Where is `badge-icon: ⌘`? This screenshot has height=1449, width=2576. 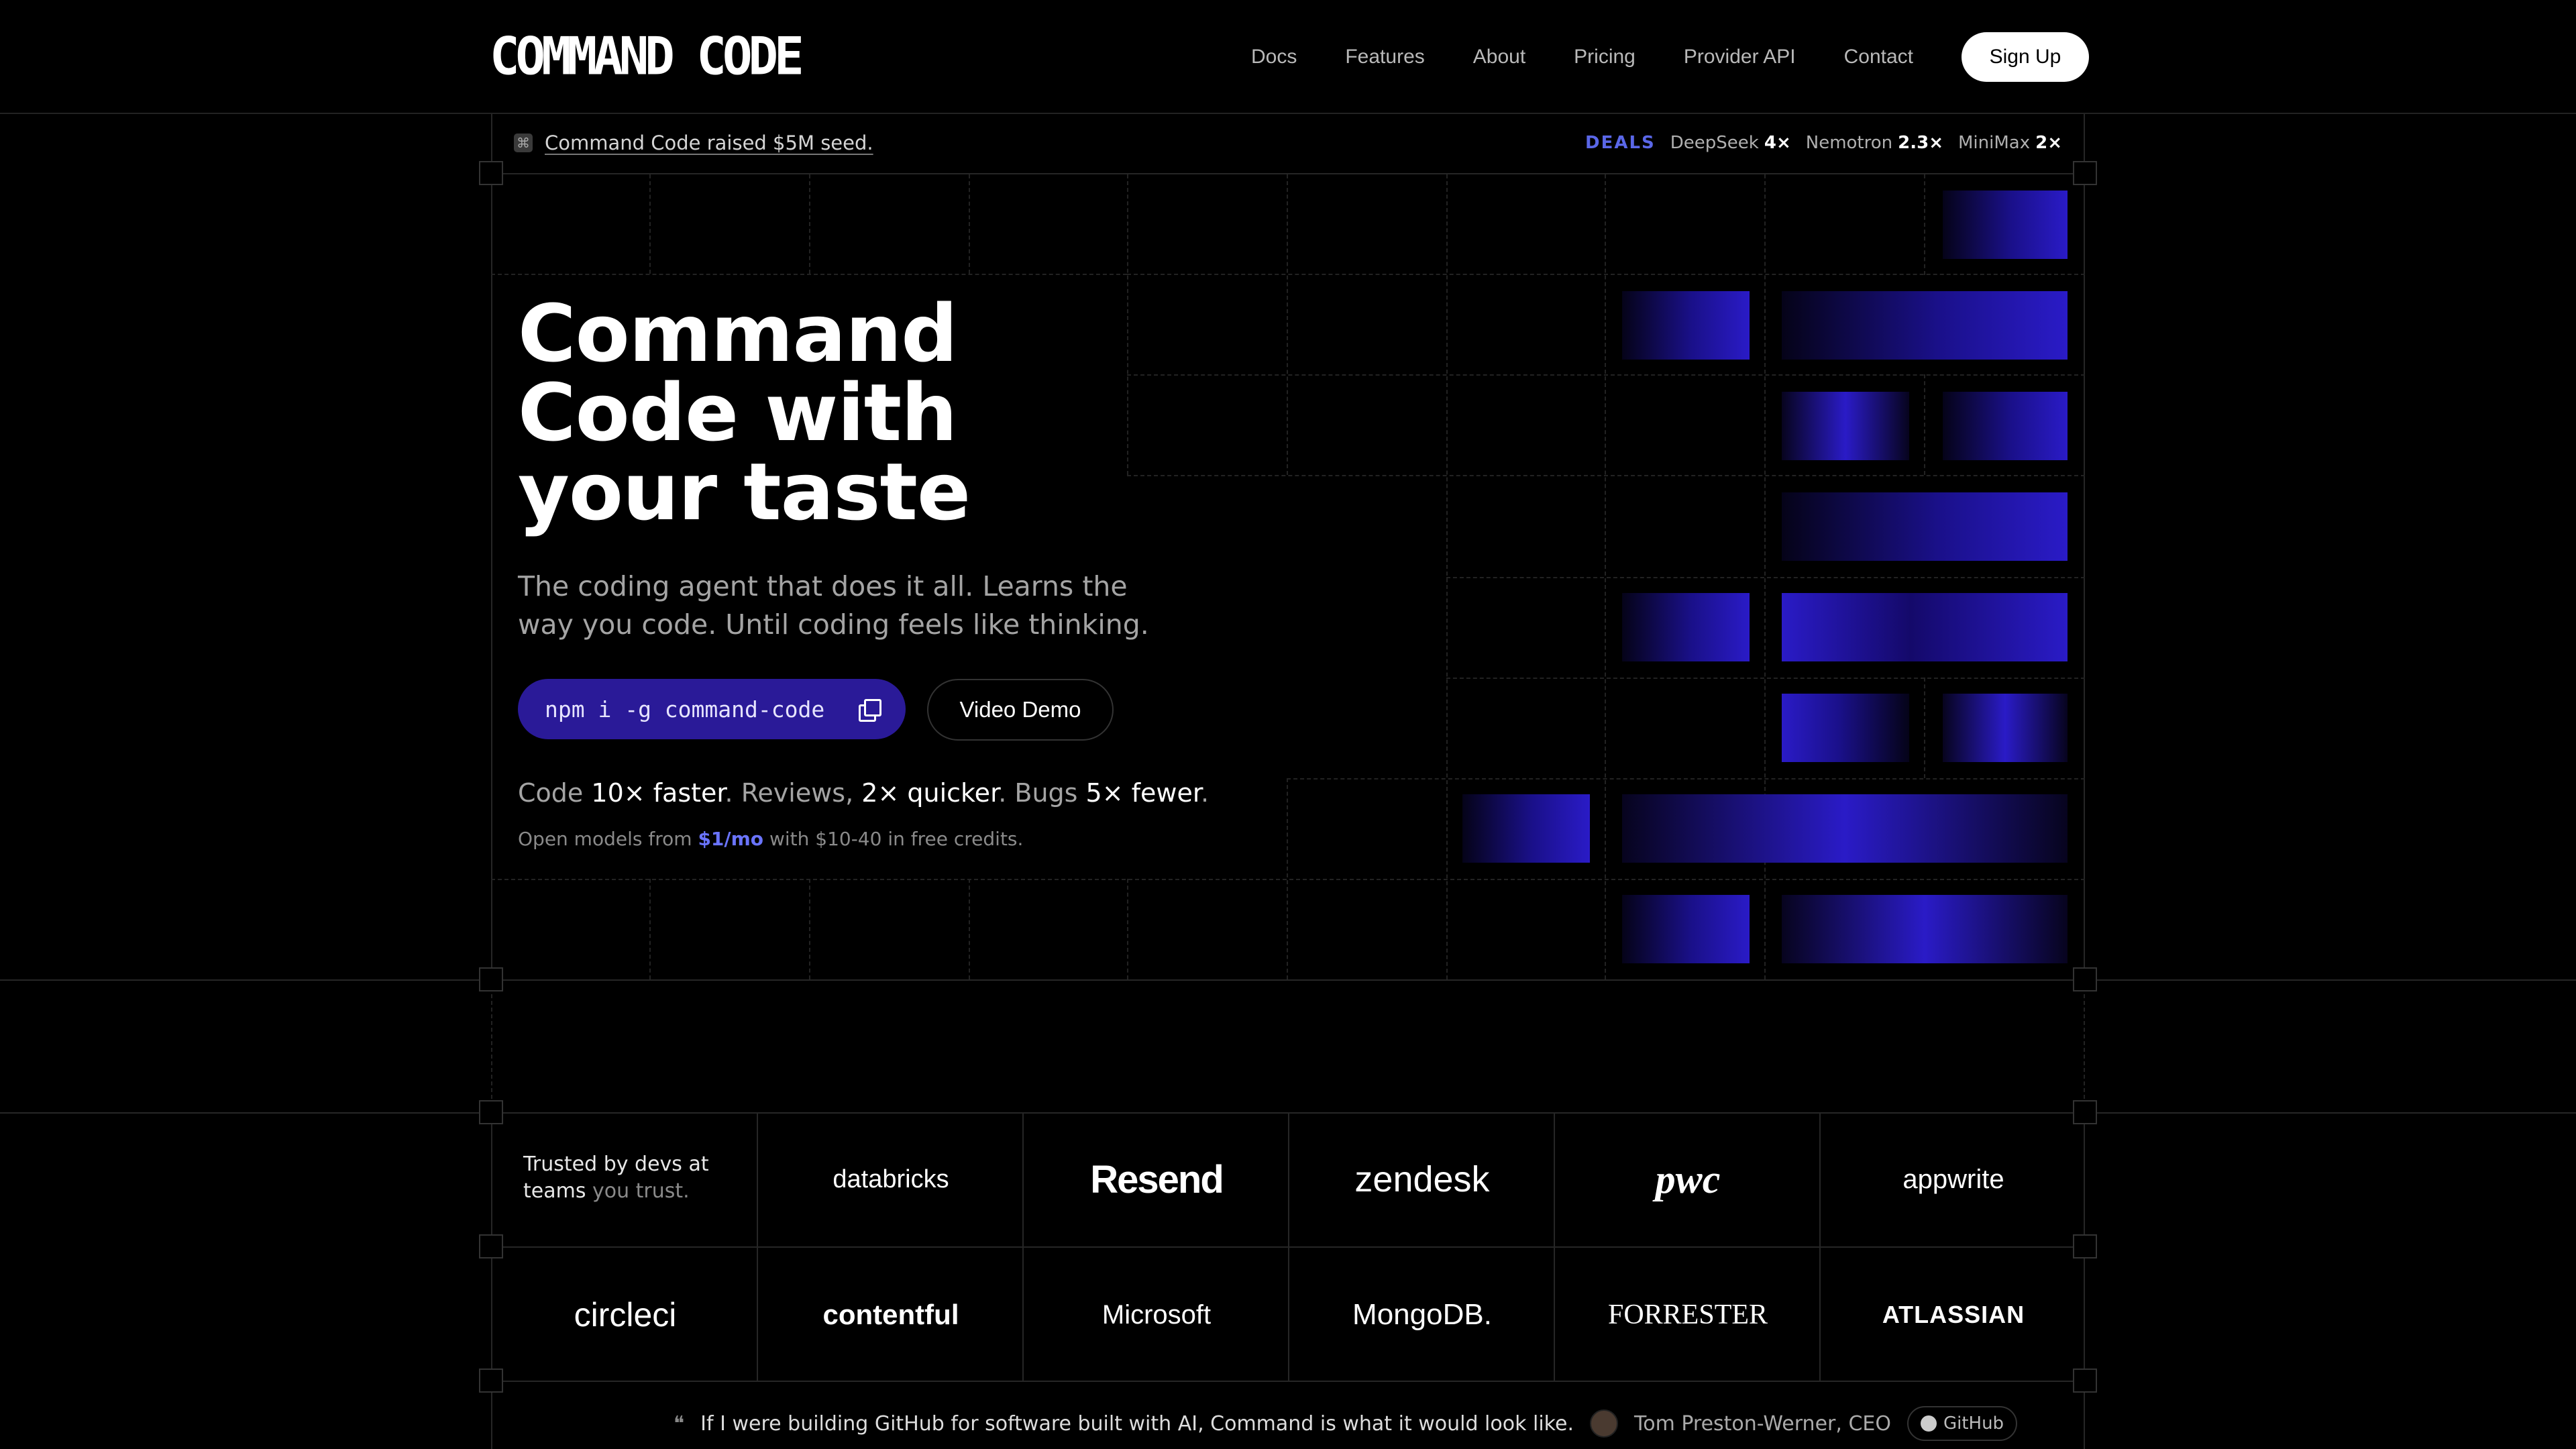
badge-icon: ⌘ is located at coordinates (523, 142).